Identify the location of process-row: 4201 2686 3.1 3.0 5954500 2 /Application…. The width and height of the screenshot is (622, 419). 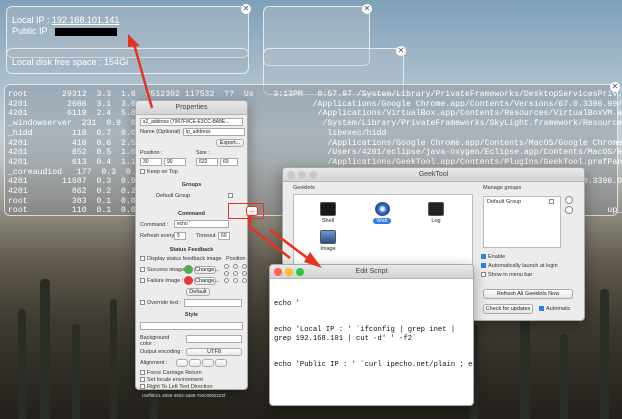
(315, 104).